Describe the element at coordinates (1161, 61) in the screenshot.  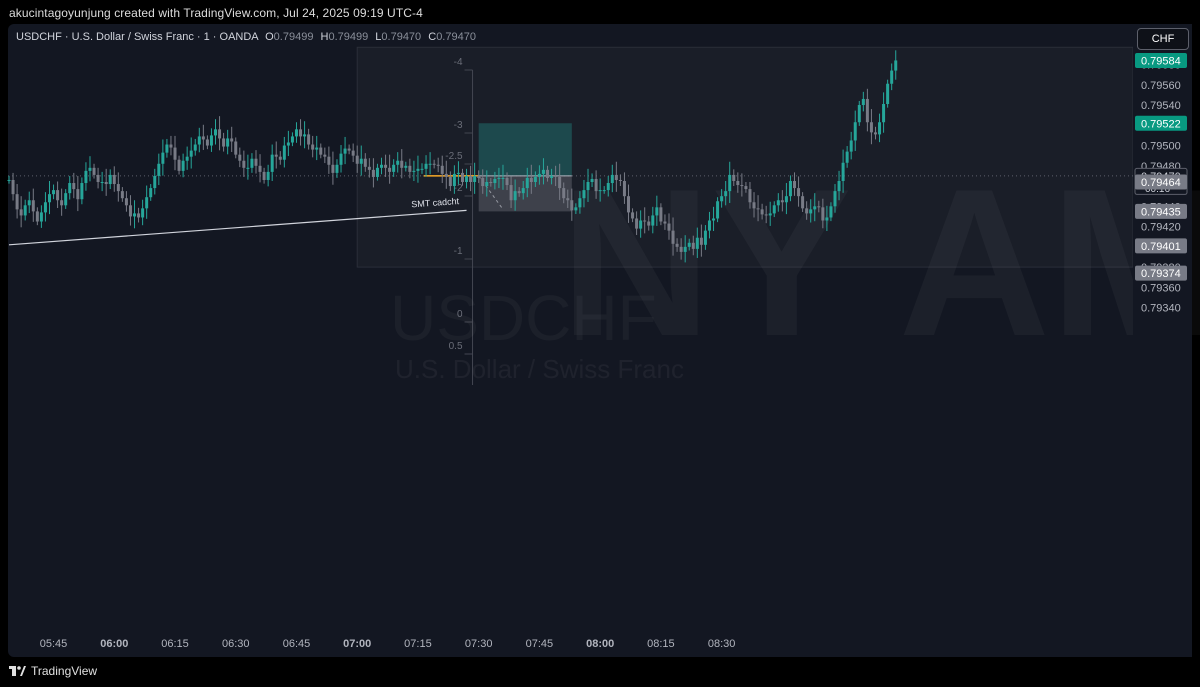
I see `price-tag-label: 0.79584` at that location.